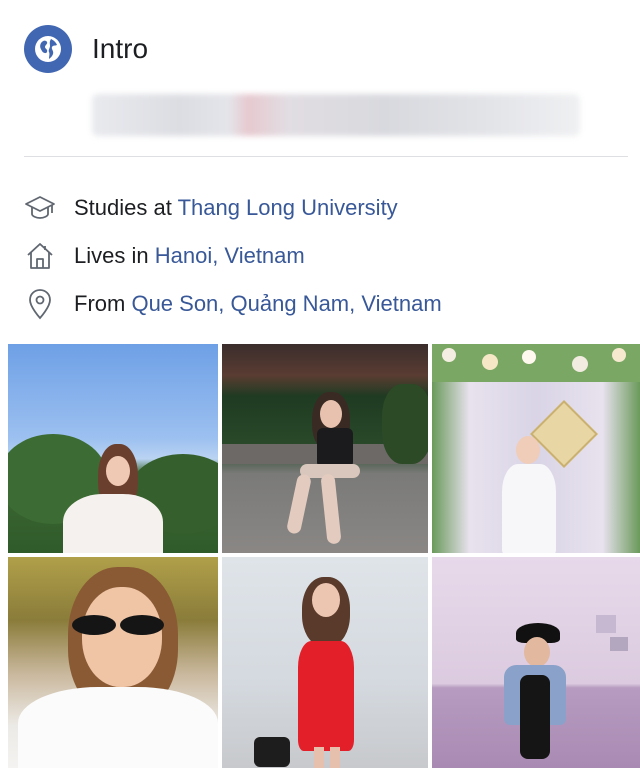 The image size is (640, 768). I want to click on location-pin-icon, so click(40, 304).